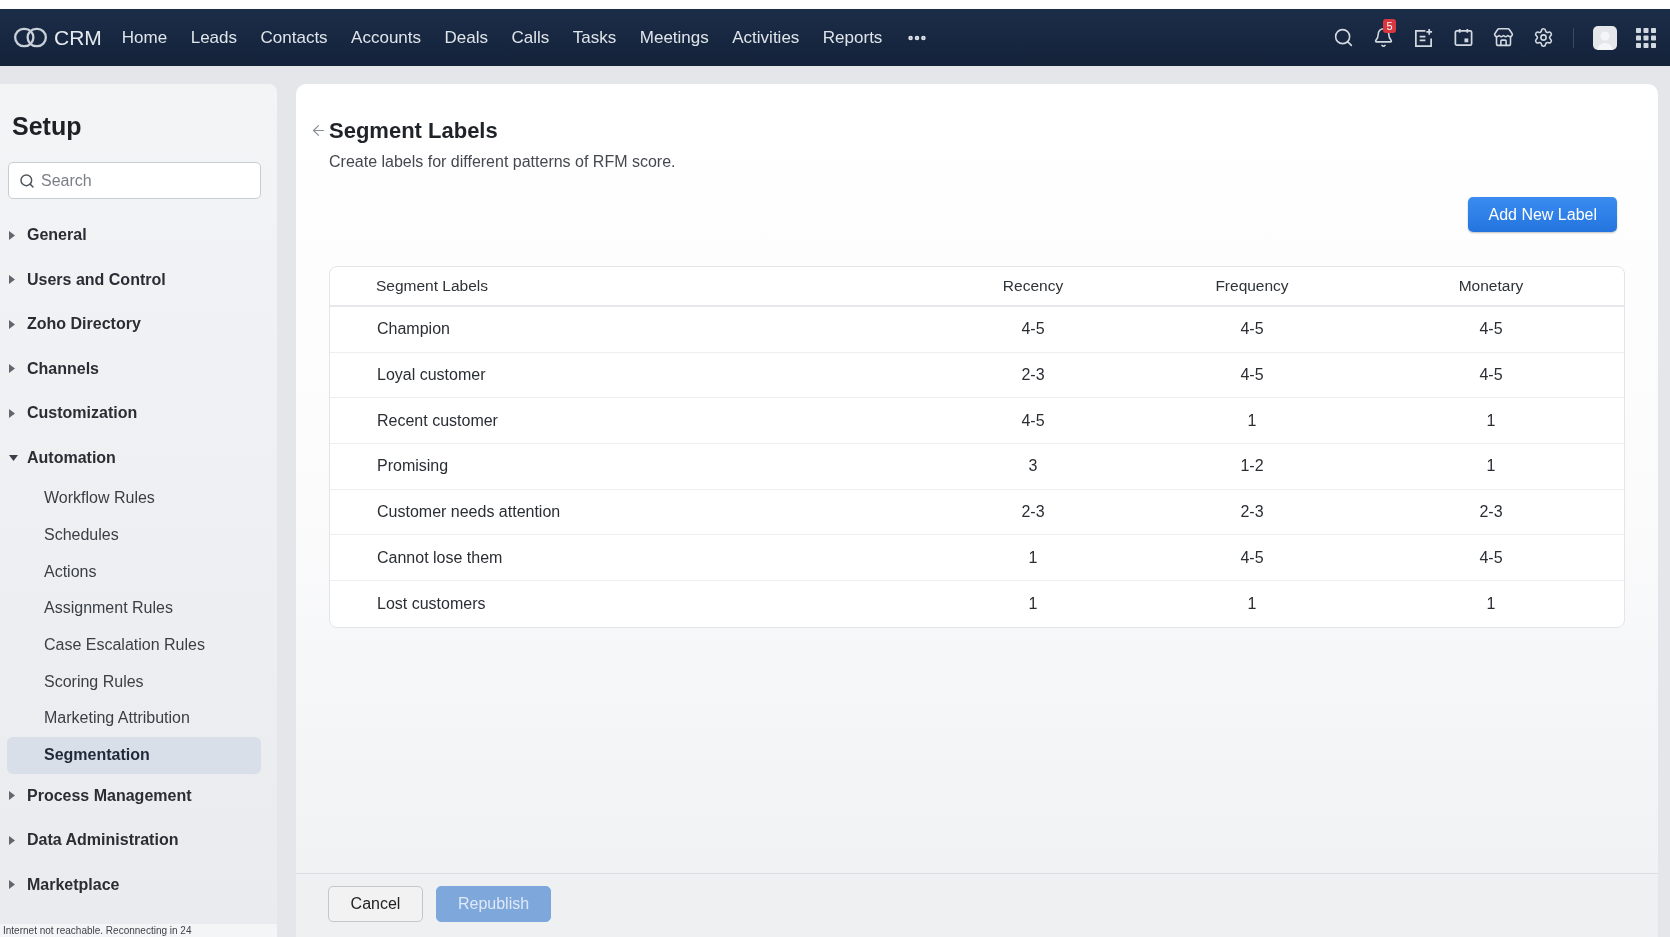 The image size is (1670, 937). Describe the element at coordinates (1605, 37) in the screenshot. I see `avatar-icon` at that location.